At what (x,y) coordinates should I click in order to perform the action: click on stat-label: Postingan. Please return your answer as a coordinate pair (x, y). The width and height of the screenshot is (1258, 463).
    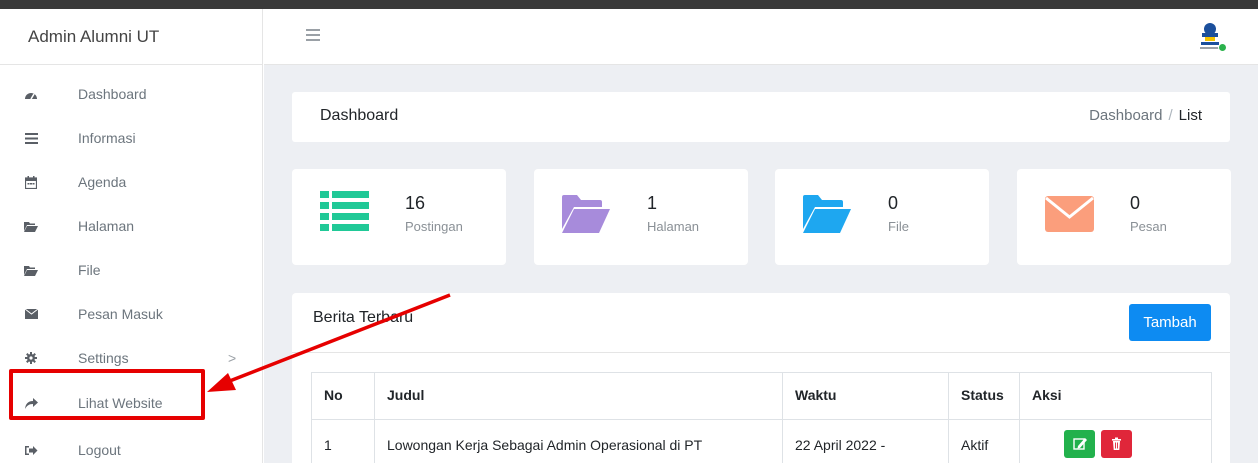
    Looking at the image, I should click on (434, 226).